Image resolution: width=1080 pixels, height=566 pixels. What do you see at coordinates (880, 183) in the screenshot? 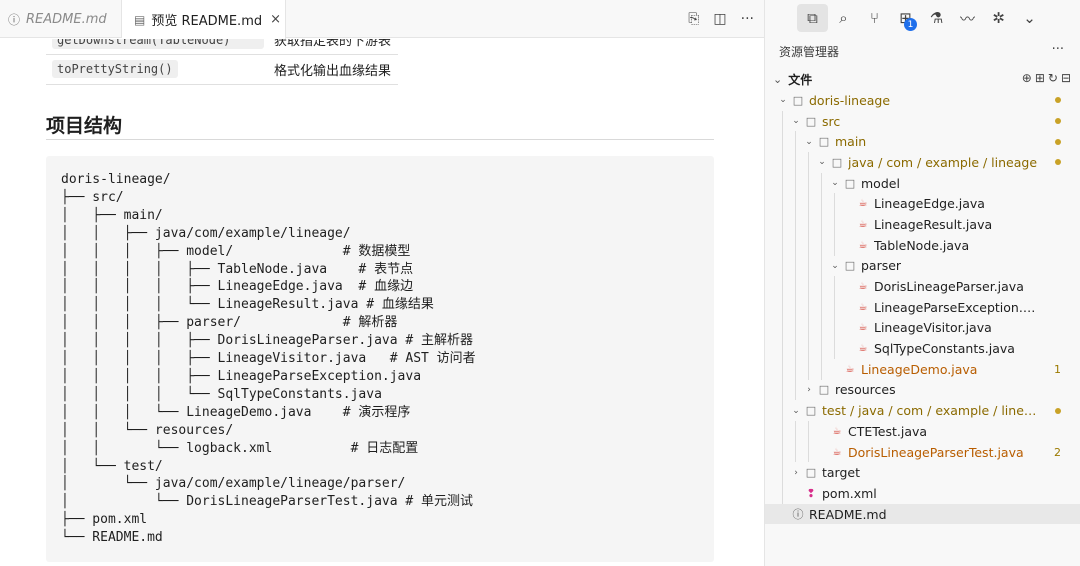
I see `tree-item-label: model` at bounding box center [880, 183].